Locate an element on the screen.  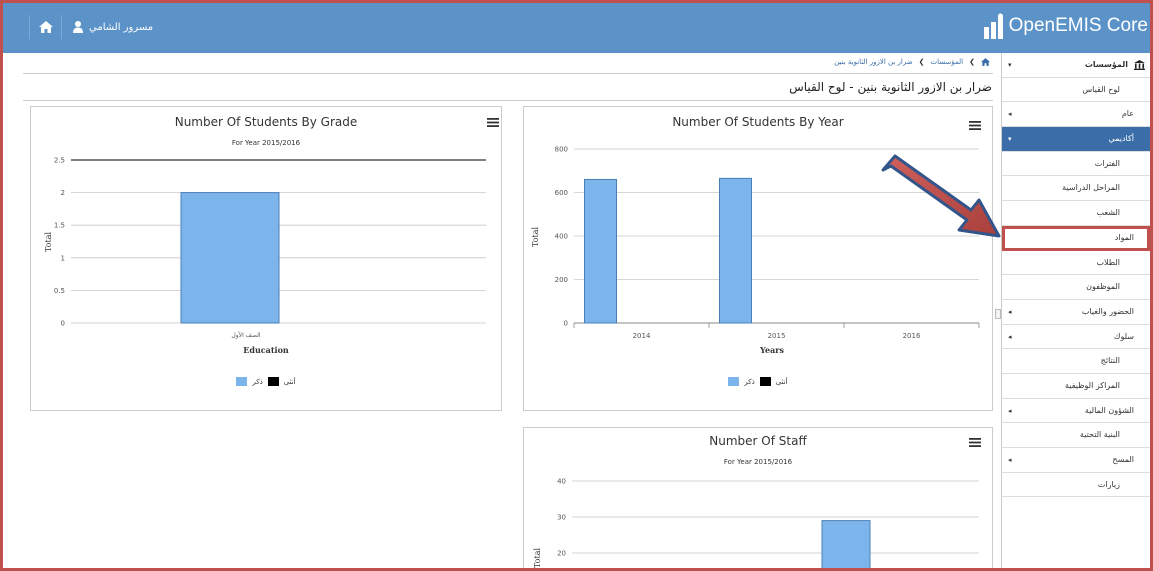
y-tick-label: 0.5 is located at coordinates (59, 291).